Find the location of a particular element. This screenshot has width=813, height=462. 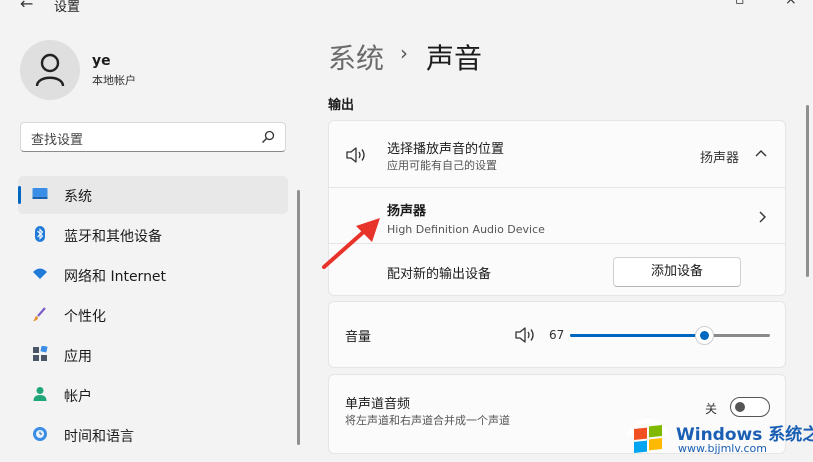

mono-audio-subtitle: 将左声道和右声道合并成一个声道 is located at coordinates (427, 420).